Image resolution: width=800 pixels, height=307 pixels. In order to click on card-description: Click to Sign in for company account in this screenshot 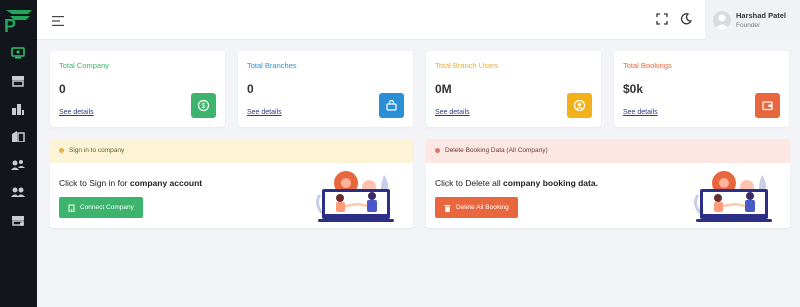, I will do `click(130, 183)`.